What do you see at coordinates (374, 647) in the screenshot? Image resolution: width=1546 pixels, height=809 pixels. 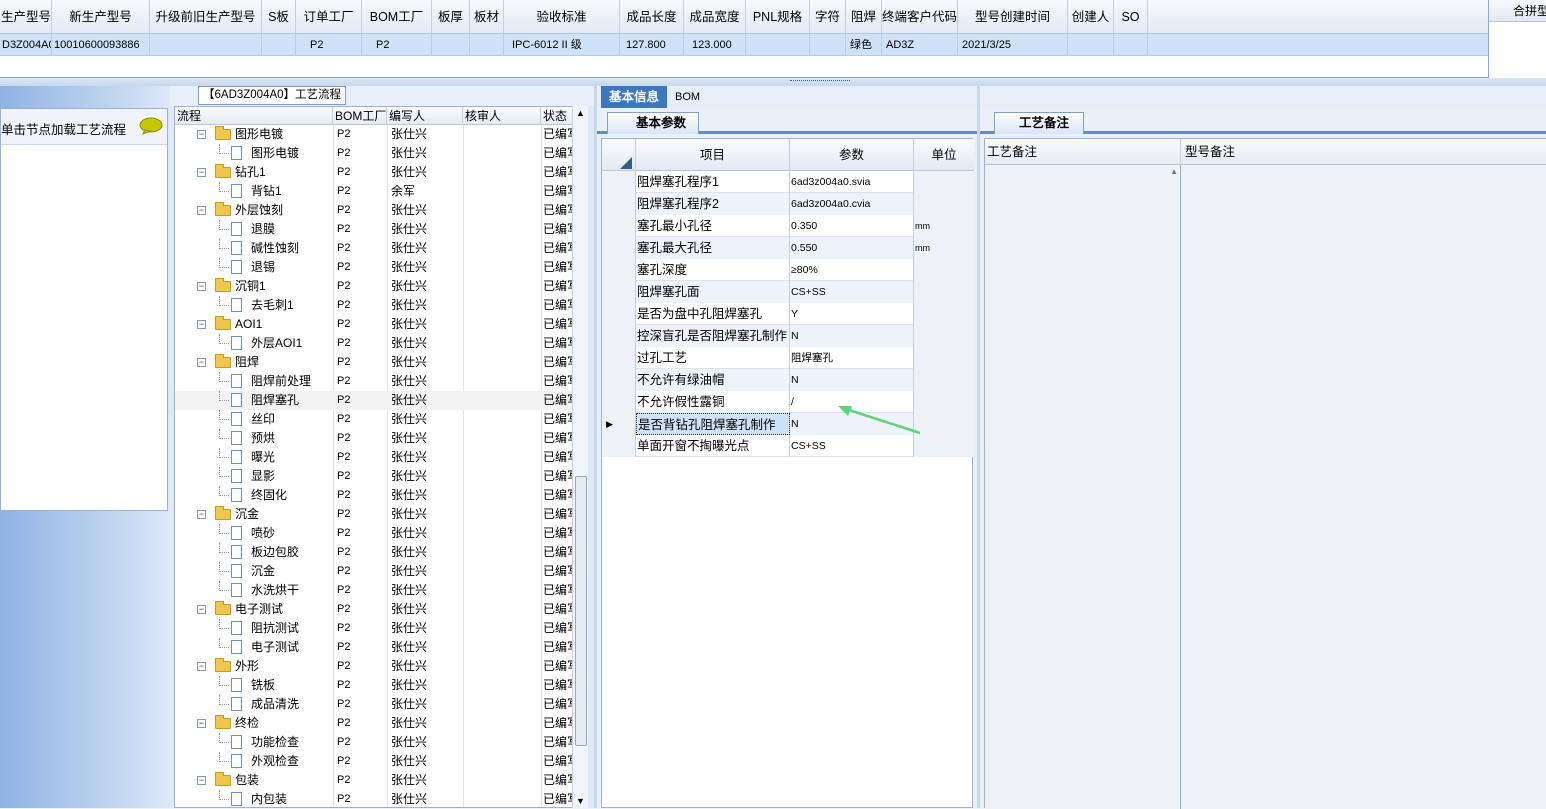 I see `flow-tree-node: 电子测试 P2 张仕兴 已编写` at bounding box center [374, 647].